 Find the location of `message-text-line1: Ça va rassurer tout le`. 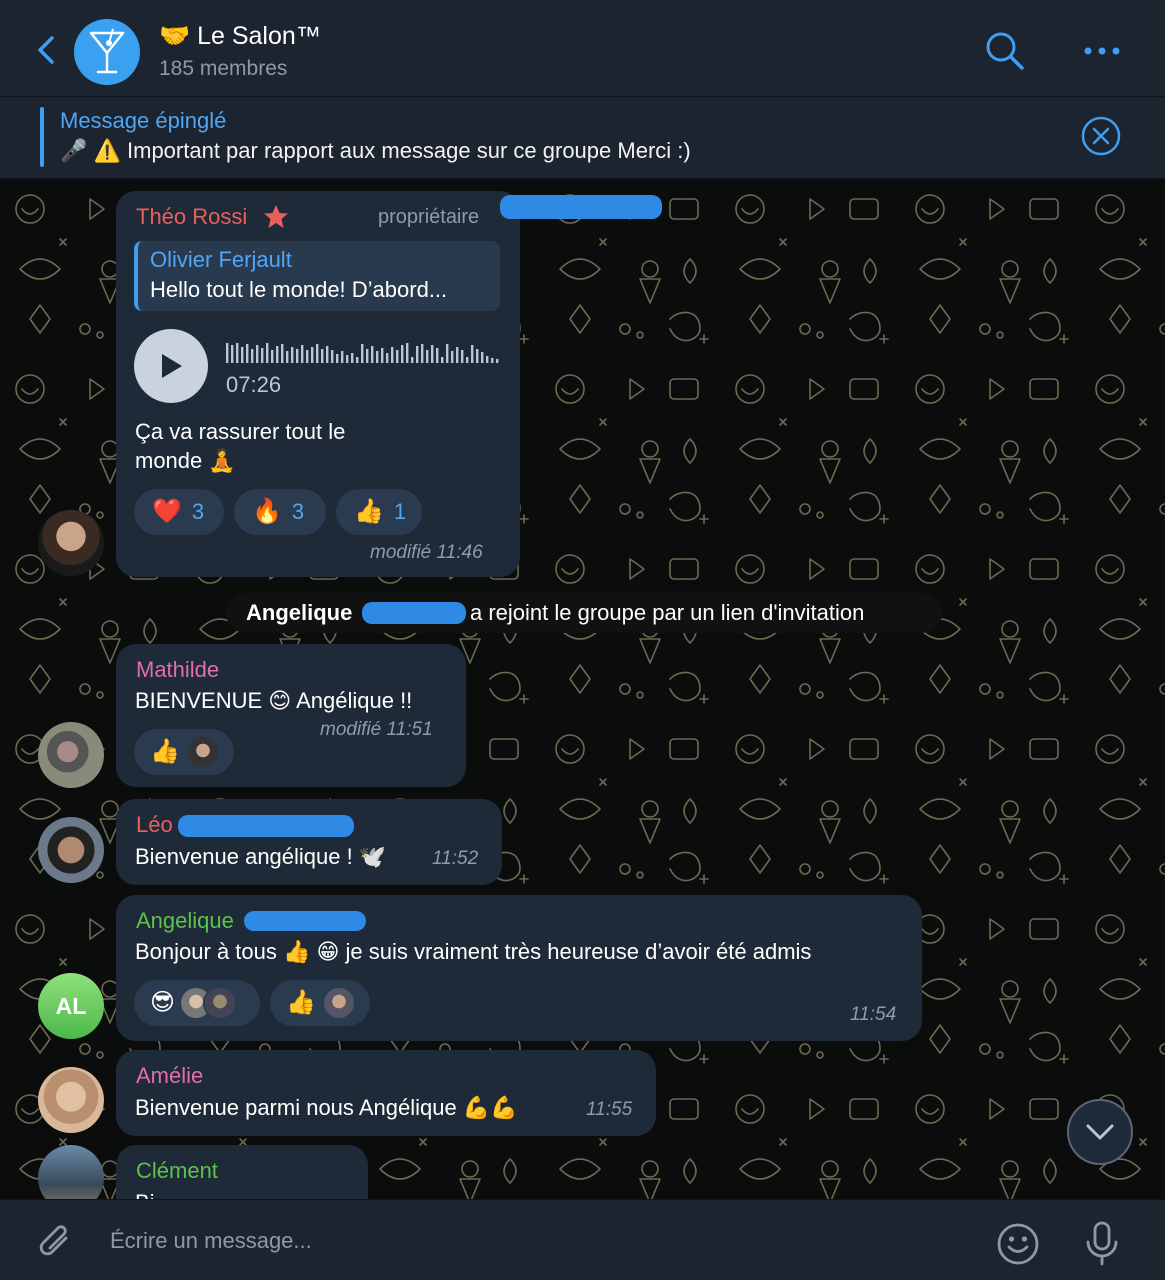

message-text-line1: Ça va rassurer tout le is located at coordinates (240, 431).